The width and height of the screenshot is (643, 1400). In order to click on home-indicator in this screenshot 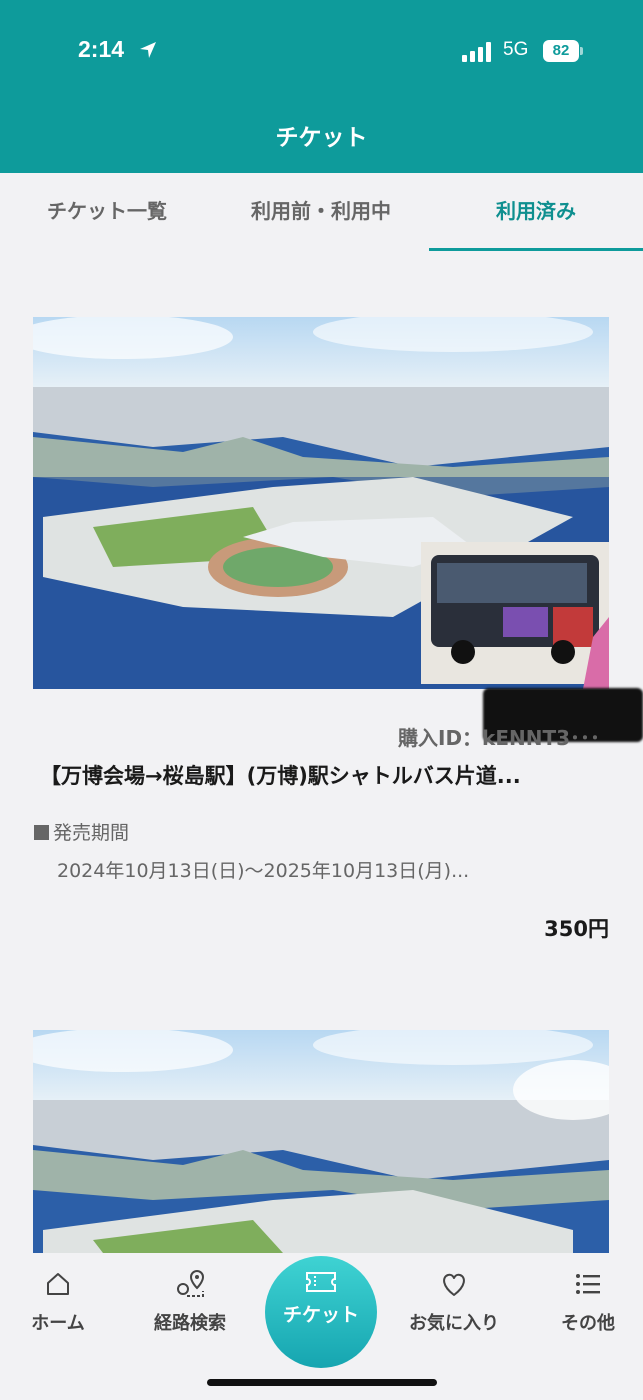, I will do `click(322, 1382)`.